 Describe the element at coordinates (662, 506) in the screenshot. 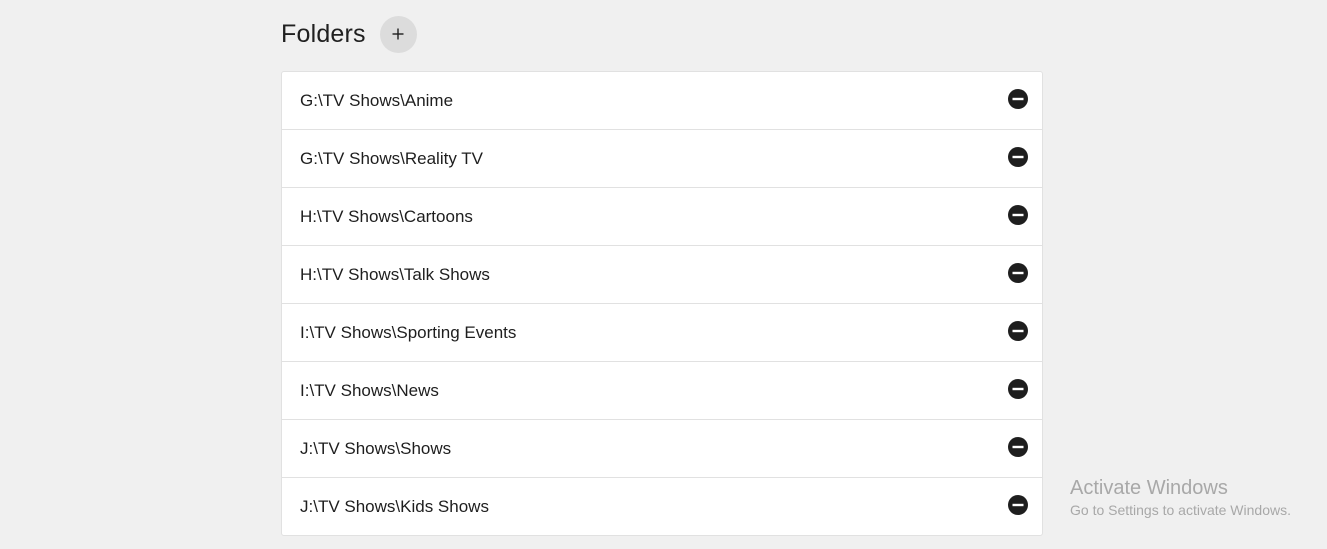

I see `list-item: J:\TV Shows\Kids Shows` at that location.